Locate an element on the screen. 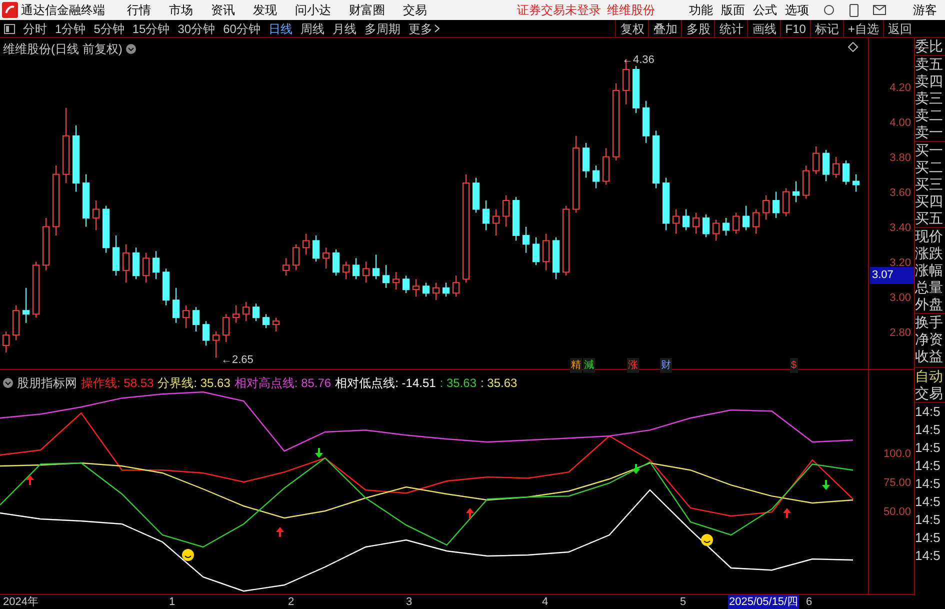 The width and height of the screenshot is (945, 609). period-tab: 分时 is located at coordinates (35, 29).